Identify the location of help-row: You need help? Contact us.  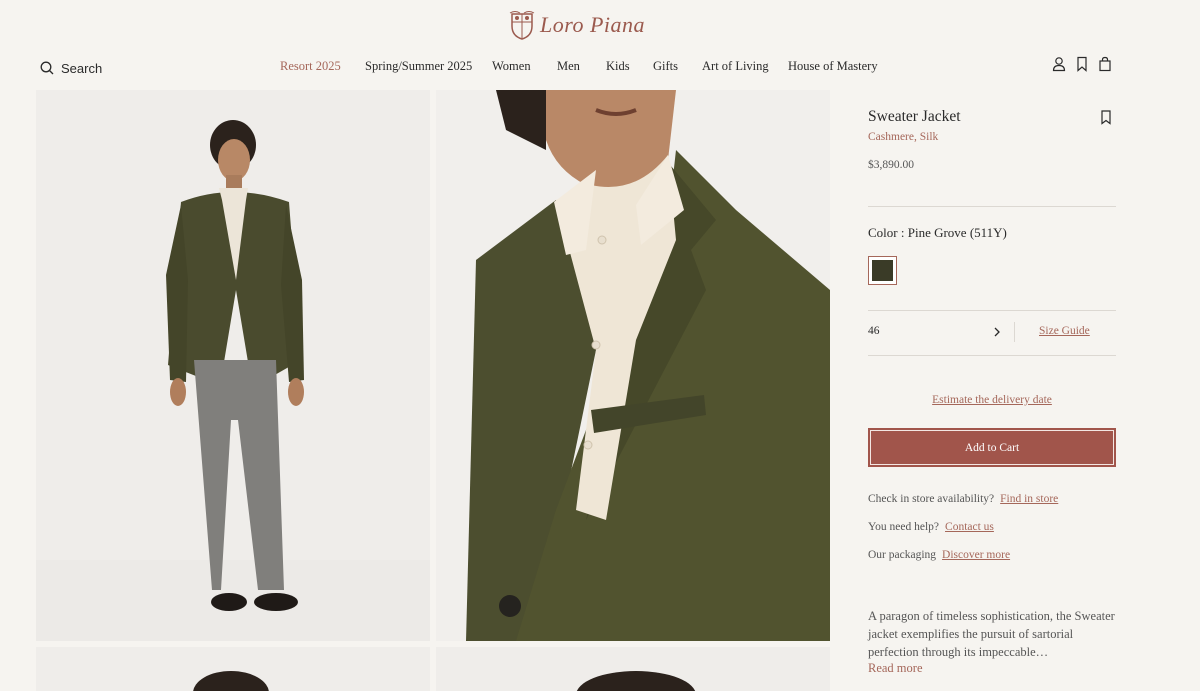
(931, 527).